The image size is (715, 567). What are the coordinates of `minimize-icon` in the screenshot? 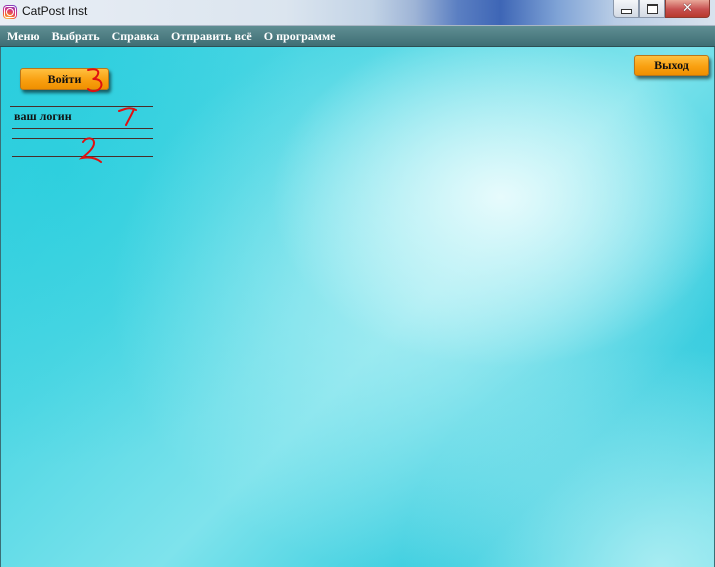 It's located at (626, 11).